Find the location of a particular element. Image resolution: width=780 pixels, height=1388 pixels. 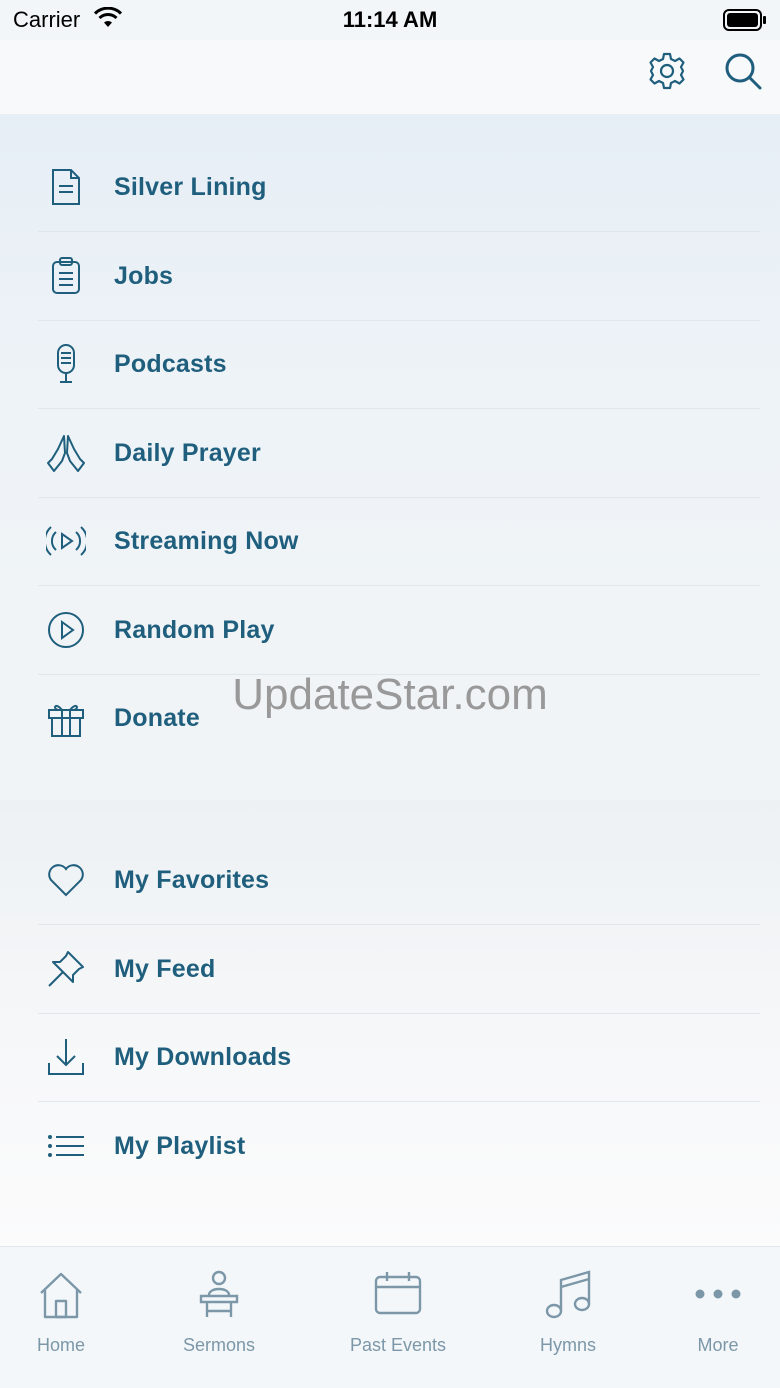

tab-label: Hymns is located at coordinates (567, 1345).